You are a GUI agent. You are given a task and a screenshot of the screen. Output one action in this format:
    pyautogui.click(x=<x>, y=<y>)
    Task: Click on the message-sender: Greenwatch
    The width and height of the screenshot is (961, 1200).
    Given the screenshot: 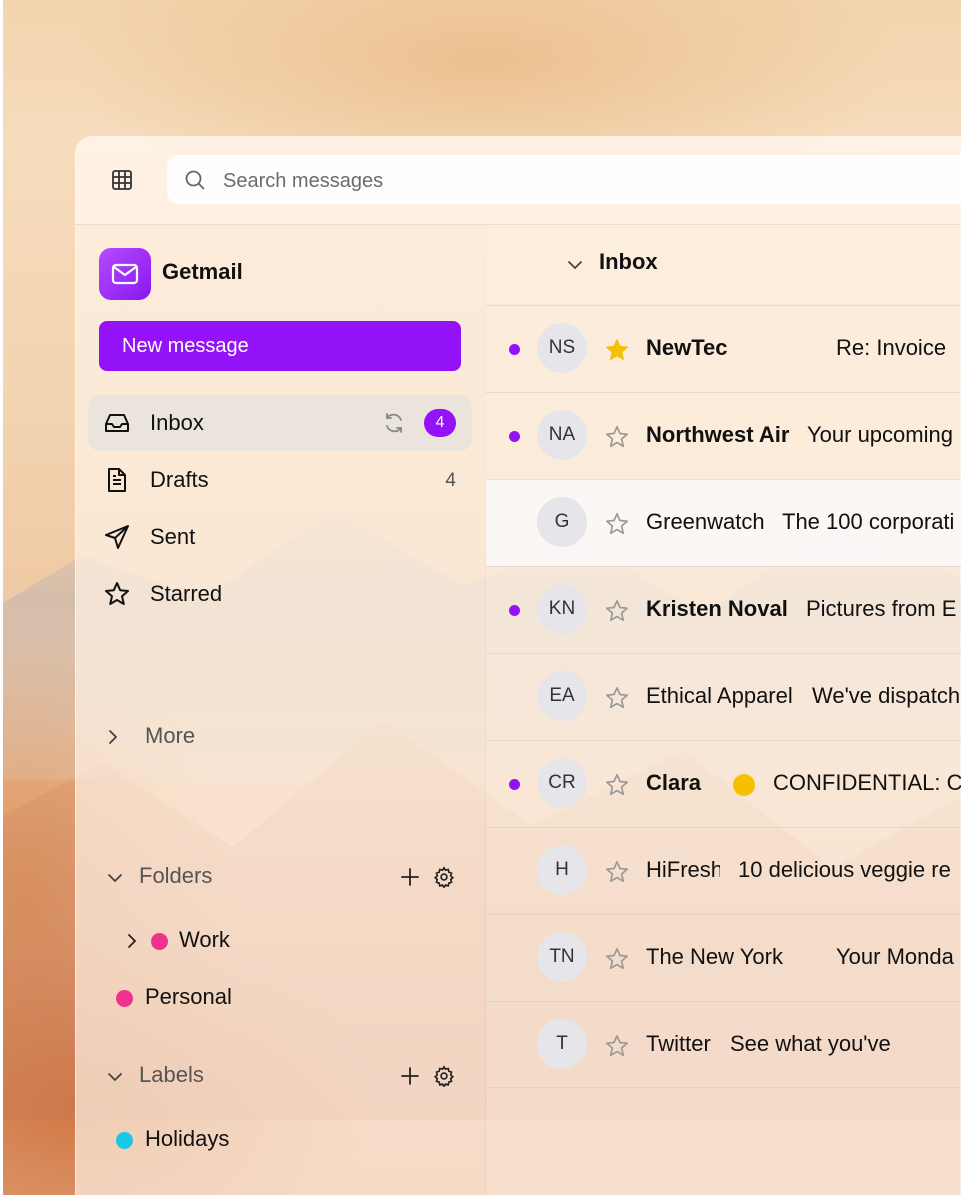 What is the action you would take?
    pyautogui.click(x=705, y=521)
    